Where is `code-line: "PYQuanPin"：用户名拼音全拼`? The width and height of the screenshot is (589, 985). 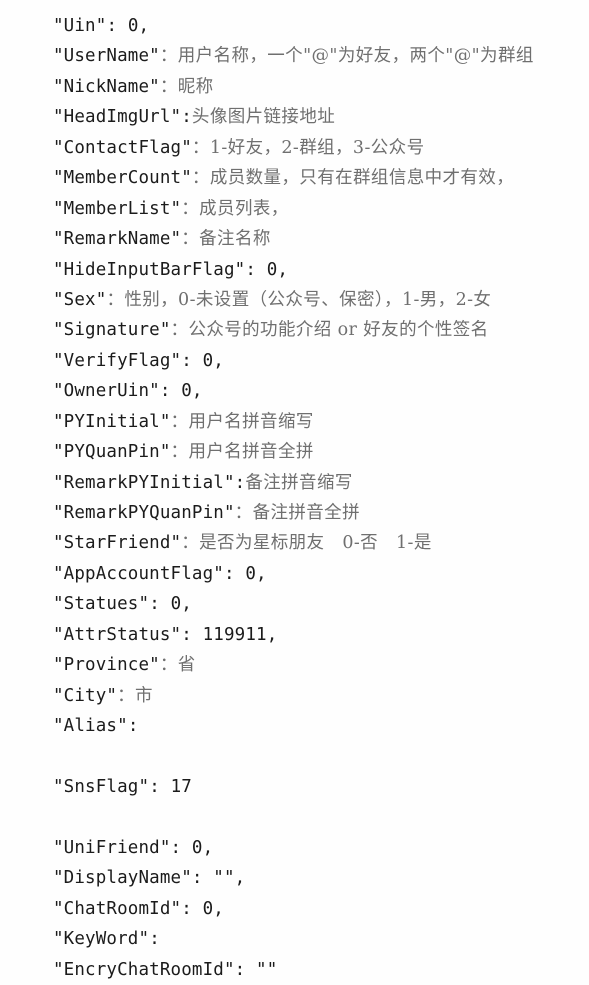 code-line: "PYQuanPin"：用户名拼音全拼 is located at coordinates (321, 452).